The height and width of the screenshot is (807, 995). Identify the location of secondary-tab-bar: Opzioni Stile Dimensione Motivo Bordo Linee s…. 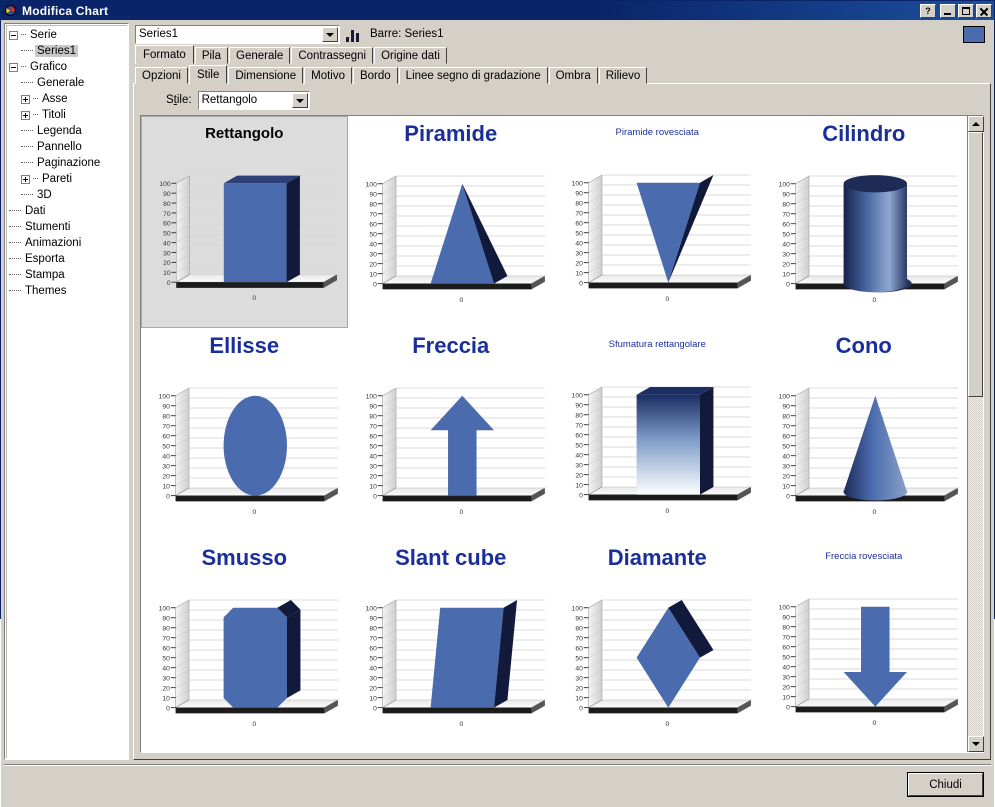
(562, 74).